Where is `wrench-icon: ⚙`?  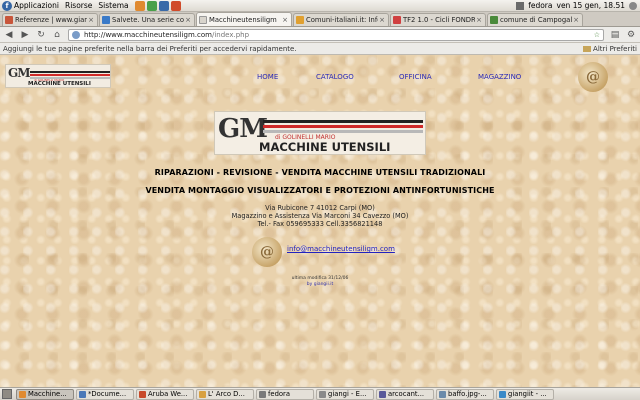
wrench-icon: ⚙ is located at coordinates (631, 35).